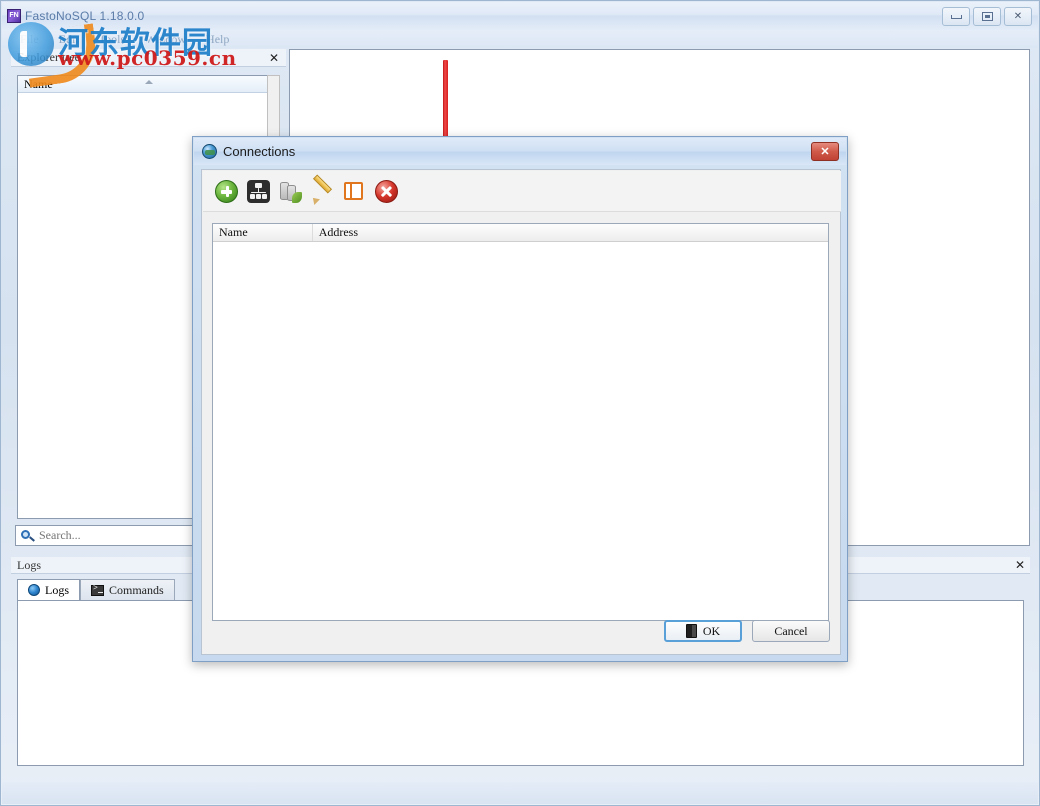  Describe the element at coordinates (322, 189) in the screenshot. I see `pencil-icon` at that location.